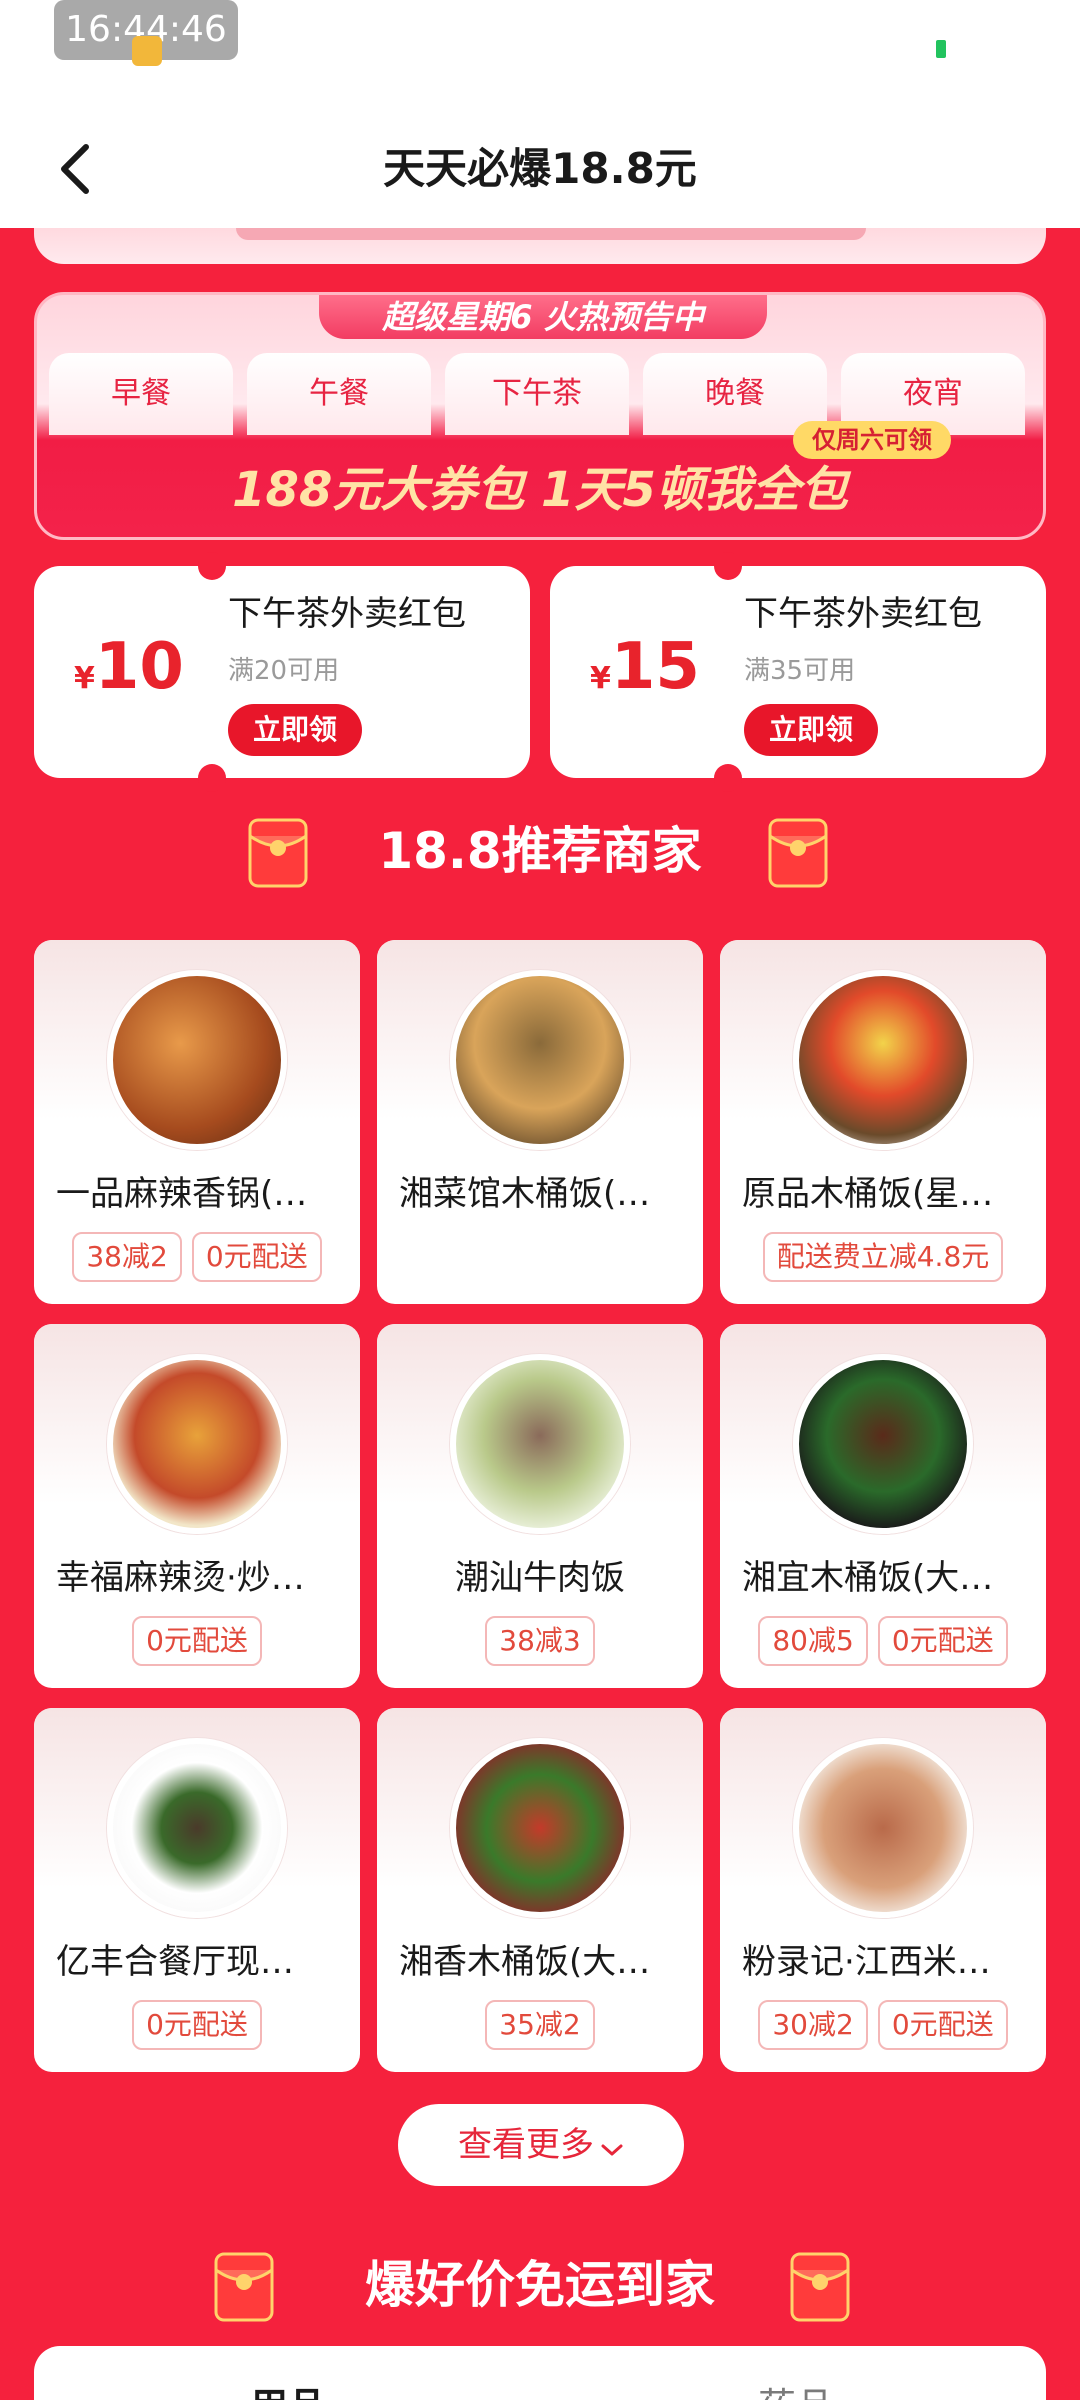 Image resolution: width=1080 pixels, height=2400 pixels. I want to click on promo-tag: 38减3, so click(540, 1641).